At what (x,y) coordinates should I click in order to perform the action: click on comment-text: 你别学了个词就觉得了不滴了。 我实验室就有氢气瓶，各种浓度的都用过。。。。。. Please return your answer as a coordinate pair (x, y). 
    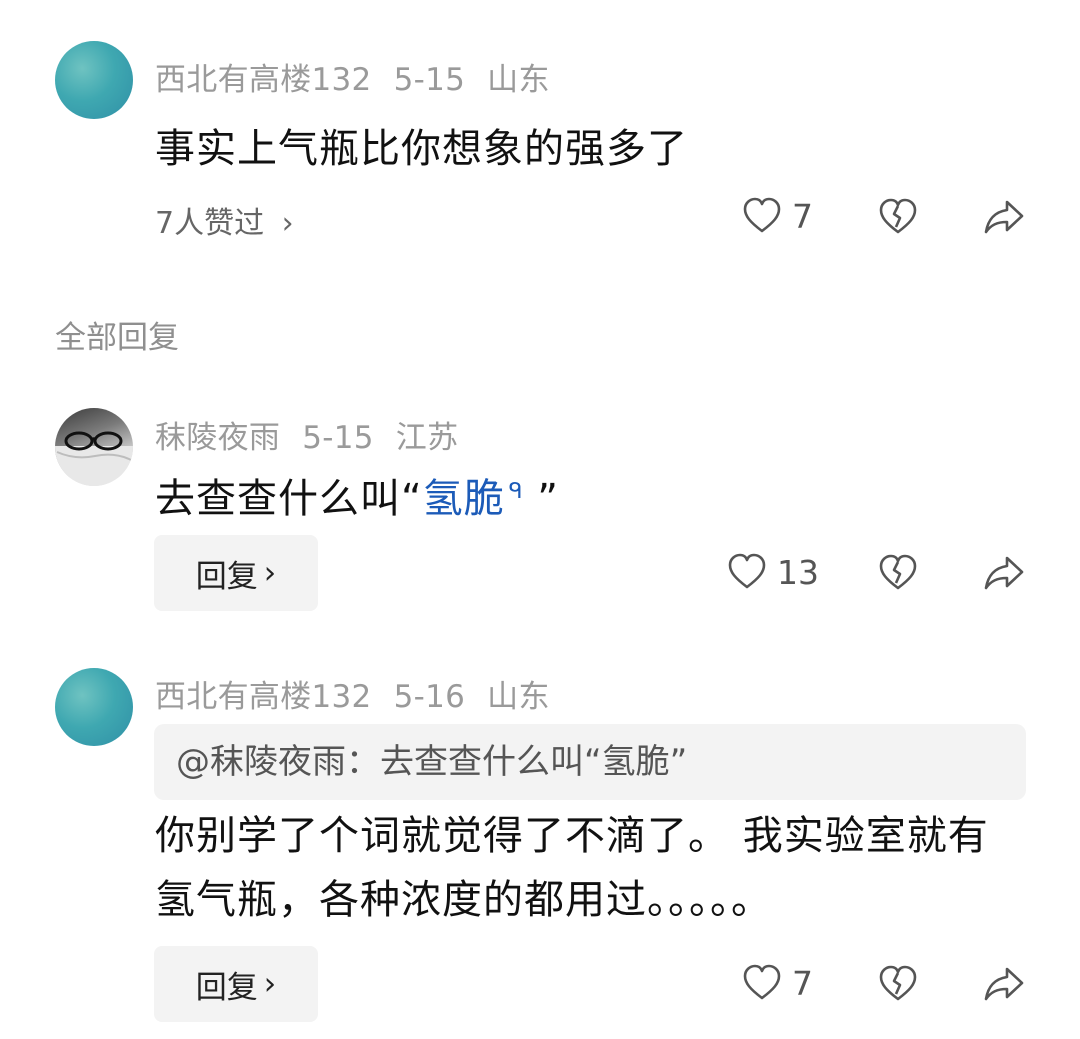
    Looking at the image, I should click on (572, 868).